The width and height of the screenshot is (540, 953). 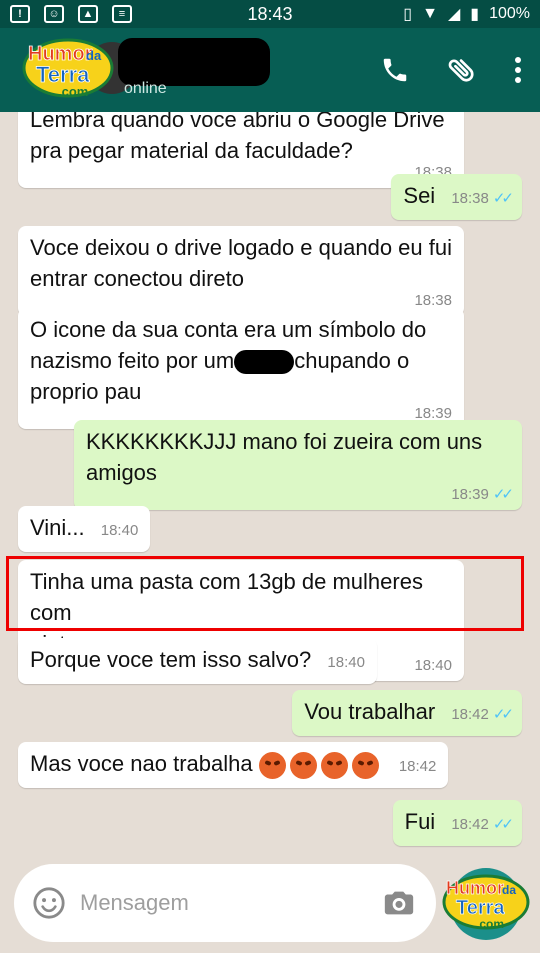 I want to click on news-notification-icon: ≡, so click(x=122, y=14).